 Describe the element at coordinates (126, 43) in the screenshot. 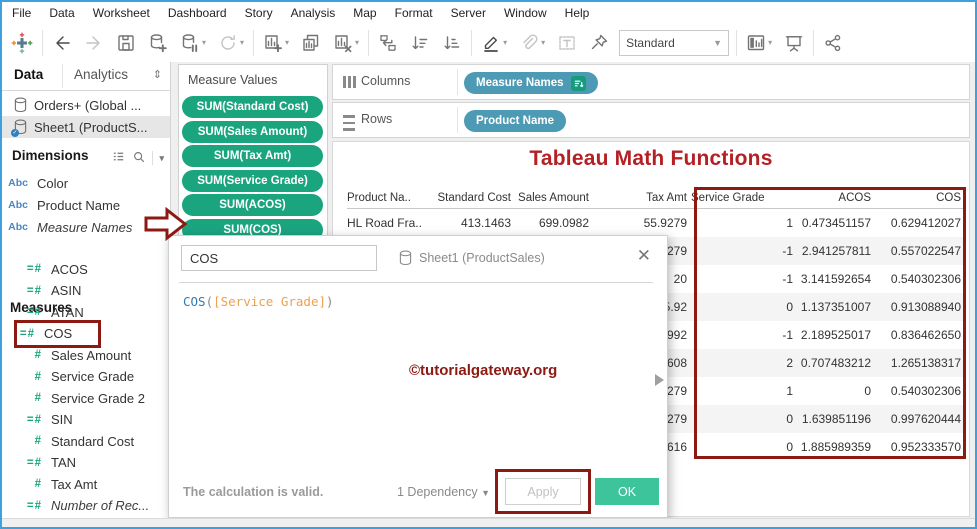

I see `save-button` at that location.